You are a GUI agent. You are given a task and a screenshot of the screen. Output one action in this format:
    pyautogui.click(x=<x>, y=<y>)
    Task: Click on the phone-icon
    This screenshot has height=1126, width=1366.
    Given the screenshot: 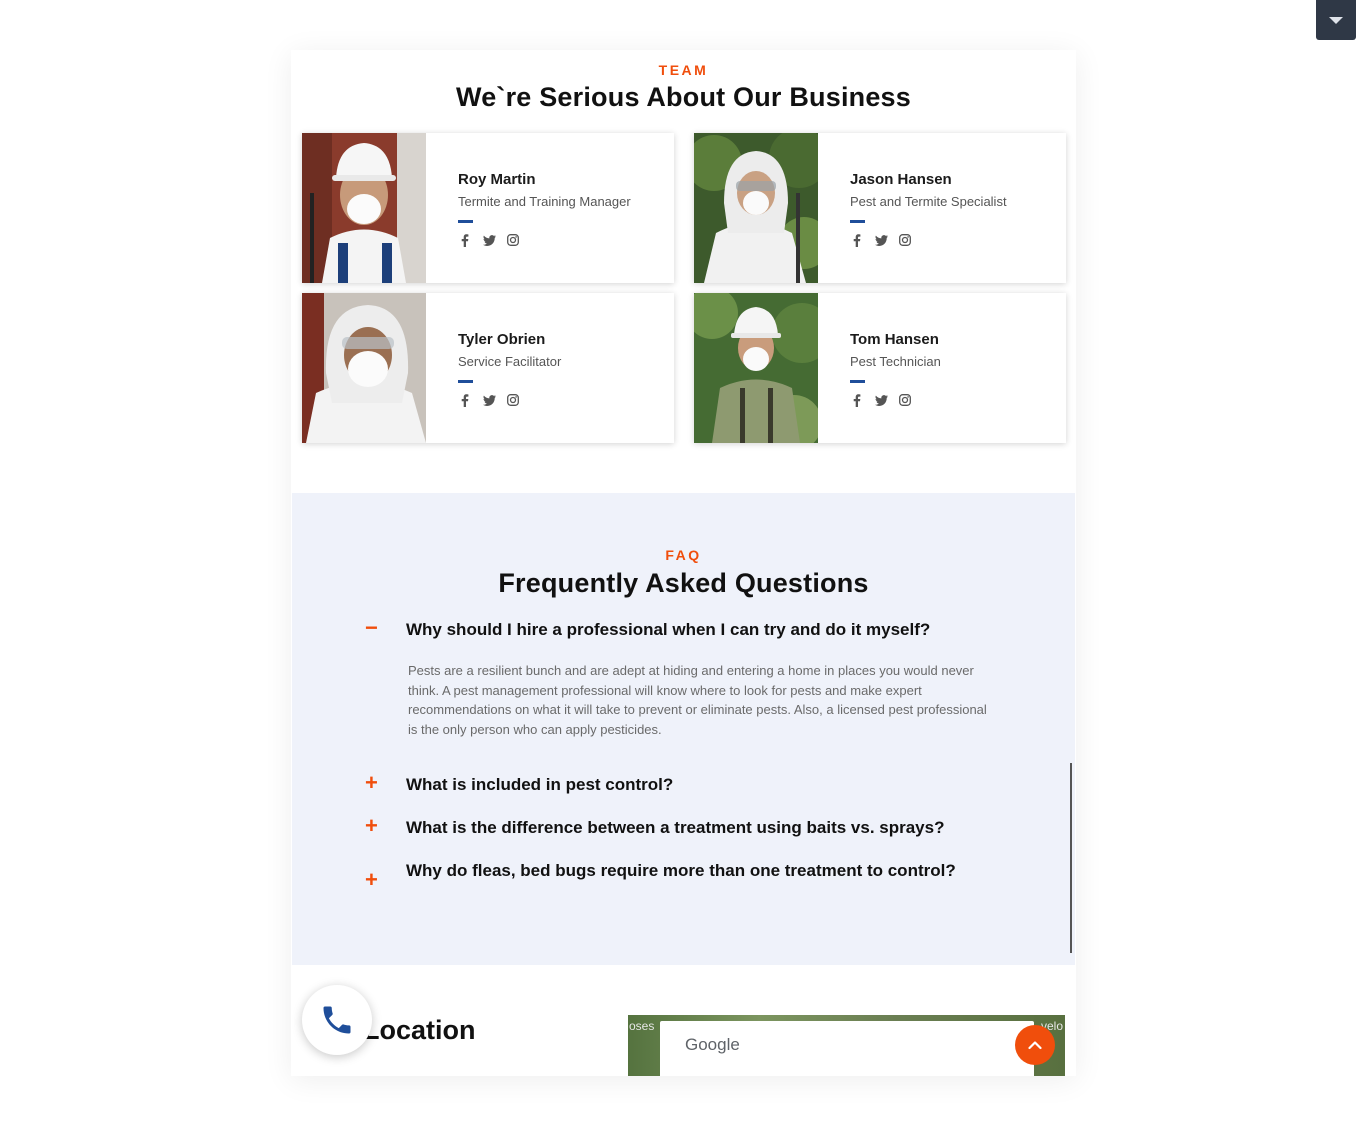 What is the action you would take?
    pyautogui.click(x=337, y=1020)
    